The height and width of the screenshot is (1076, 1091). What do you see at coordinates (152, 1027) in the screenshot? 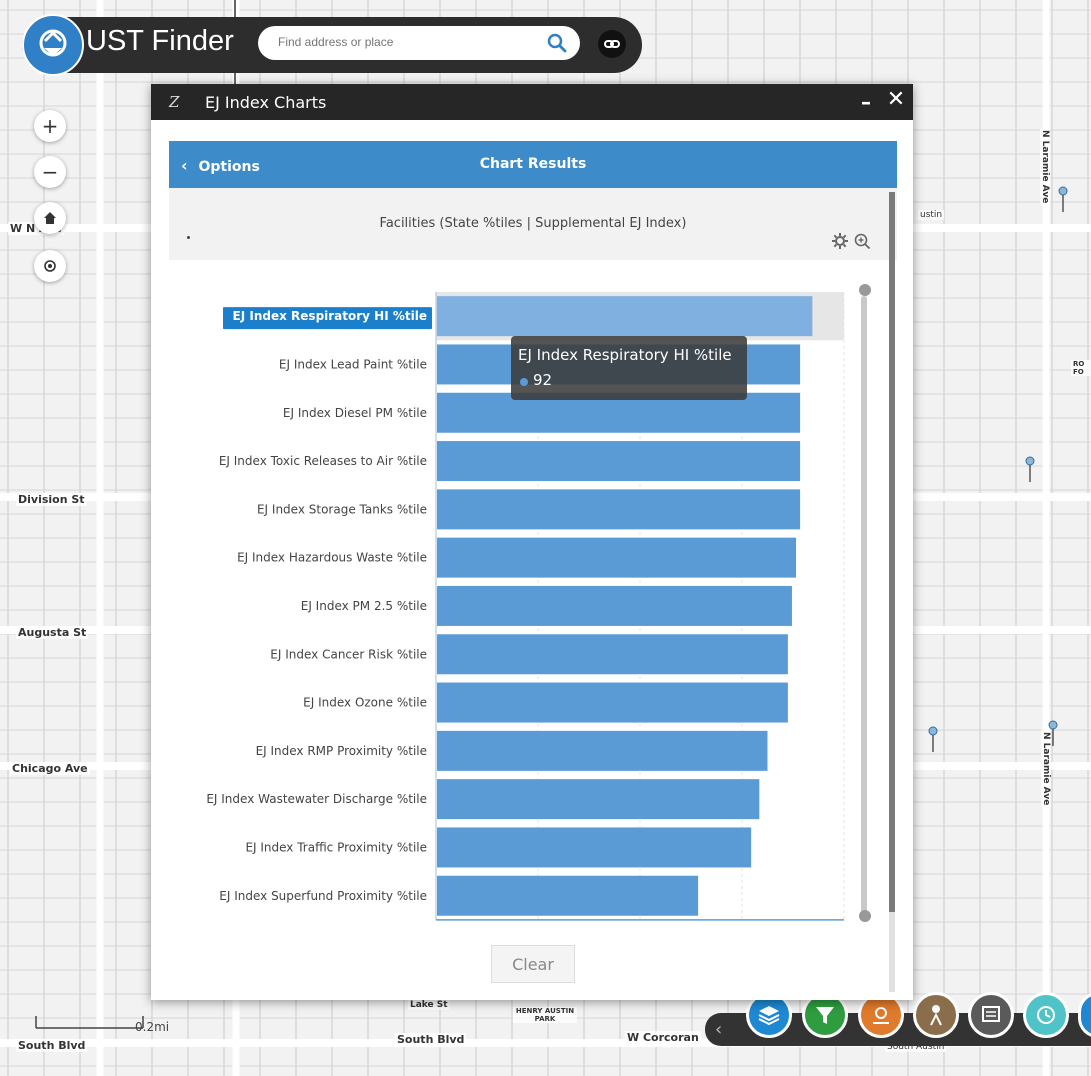
I see `scale-label: 0.2mi` at bounding box center [152, 1027].